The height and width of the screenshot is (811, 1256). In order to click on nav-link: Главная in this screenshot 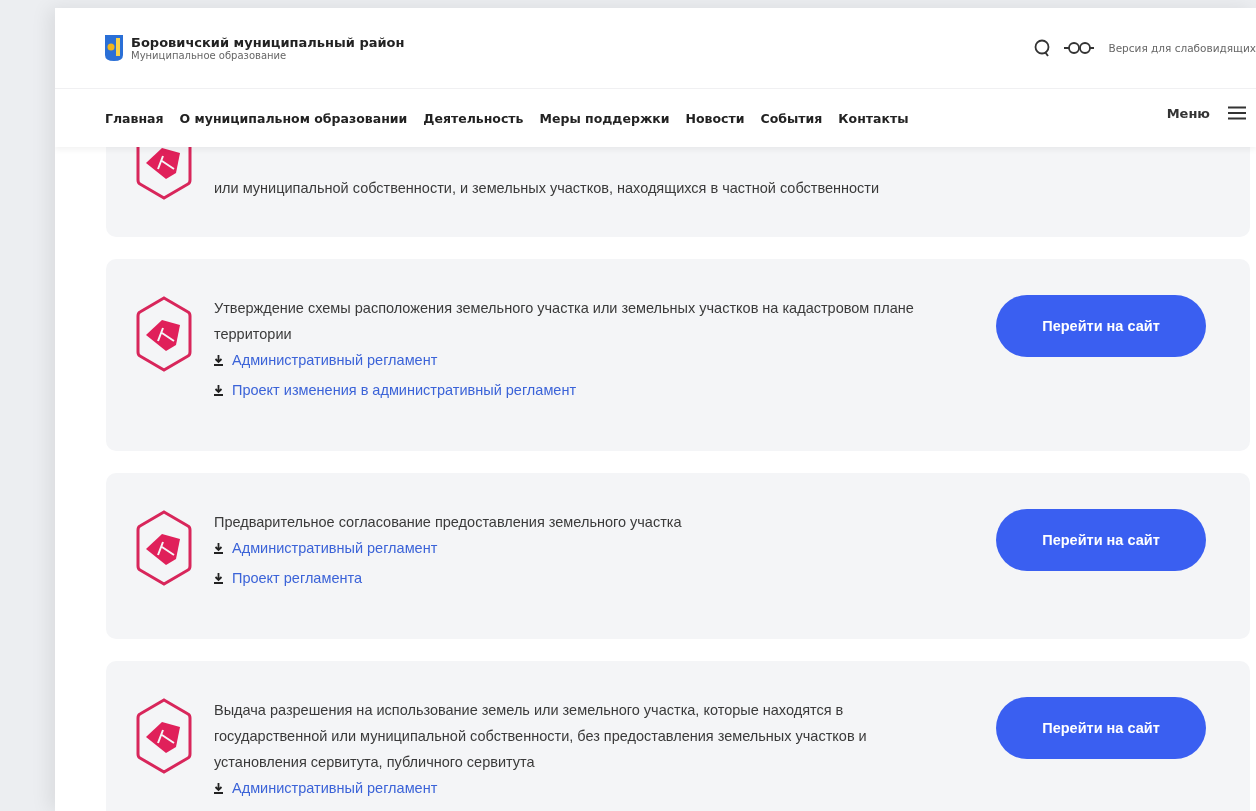, I will do `click(134, 118)`.